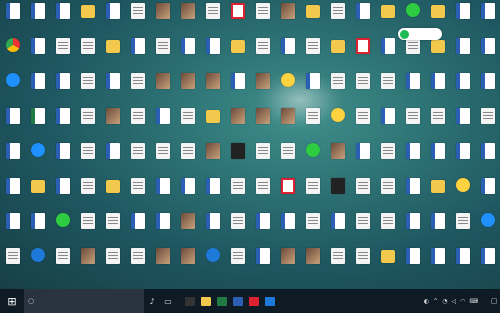  What do you see at coordinates (420, 34) in the screenshot?
I see `spotify-popup` at bounding box center [420, 34].